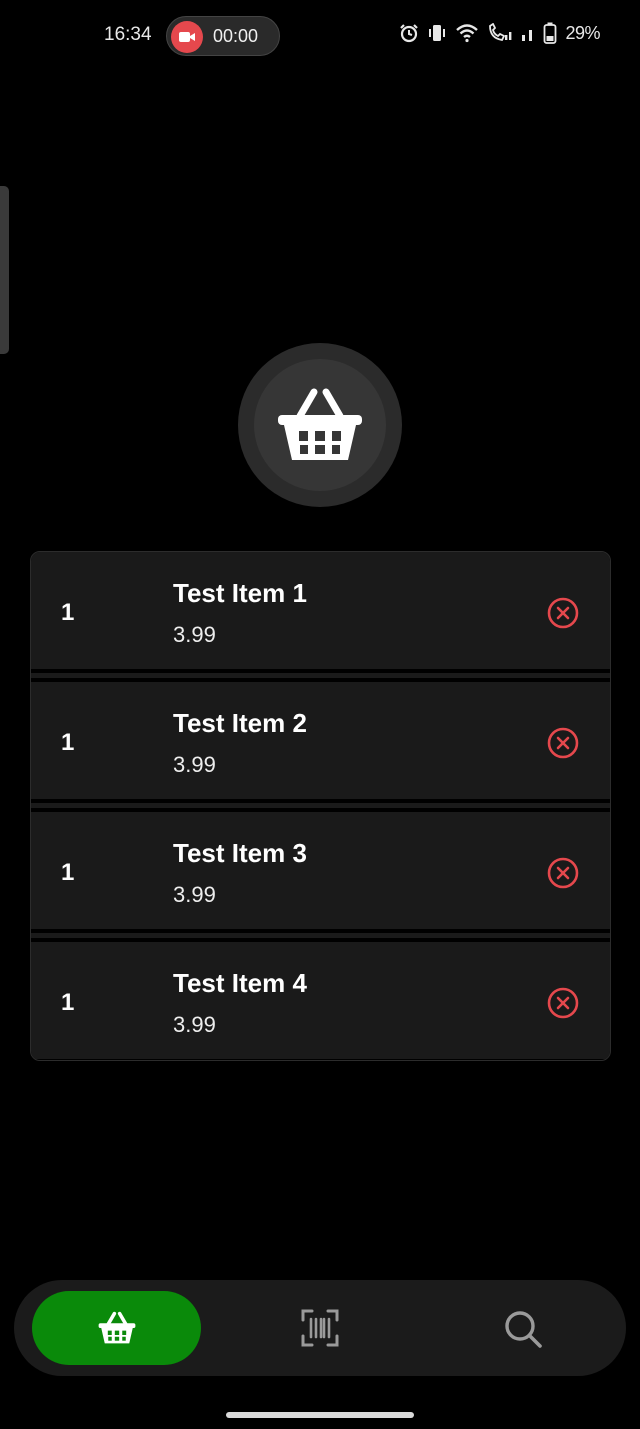  What do you see at coordinates (240, 983) in the screenshot?
I see `item-name: Test Item 4` at bounding box center [240, 983].